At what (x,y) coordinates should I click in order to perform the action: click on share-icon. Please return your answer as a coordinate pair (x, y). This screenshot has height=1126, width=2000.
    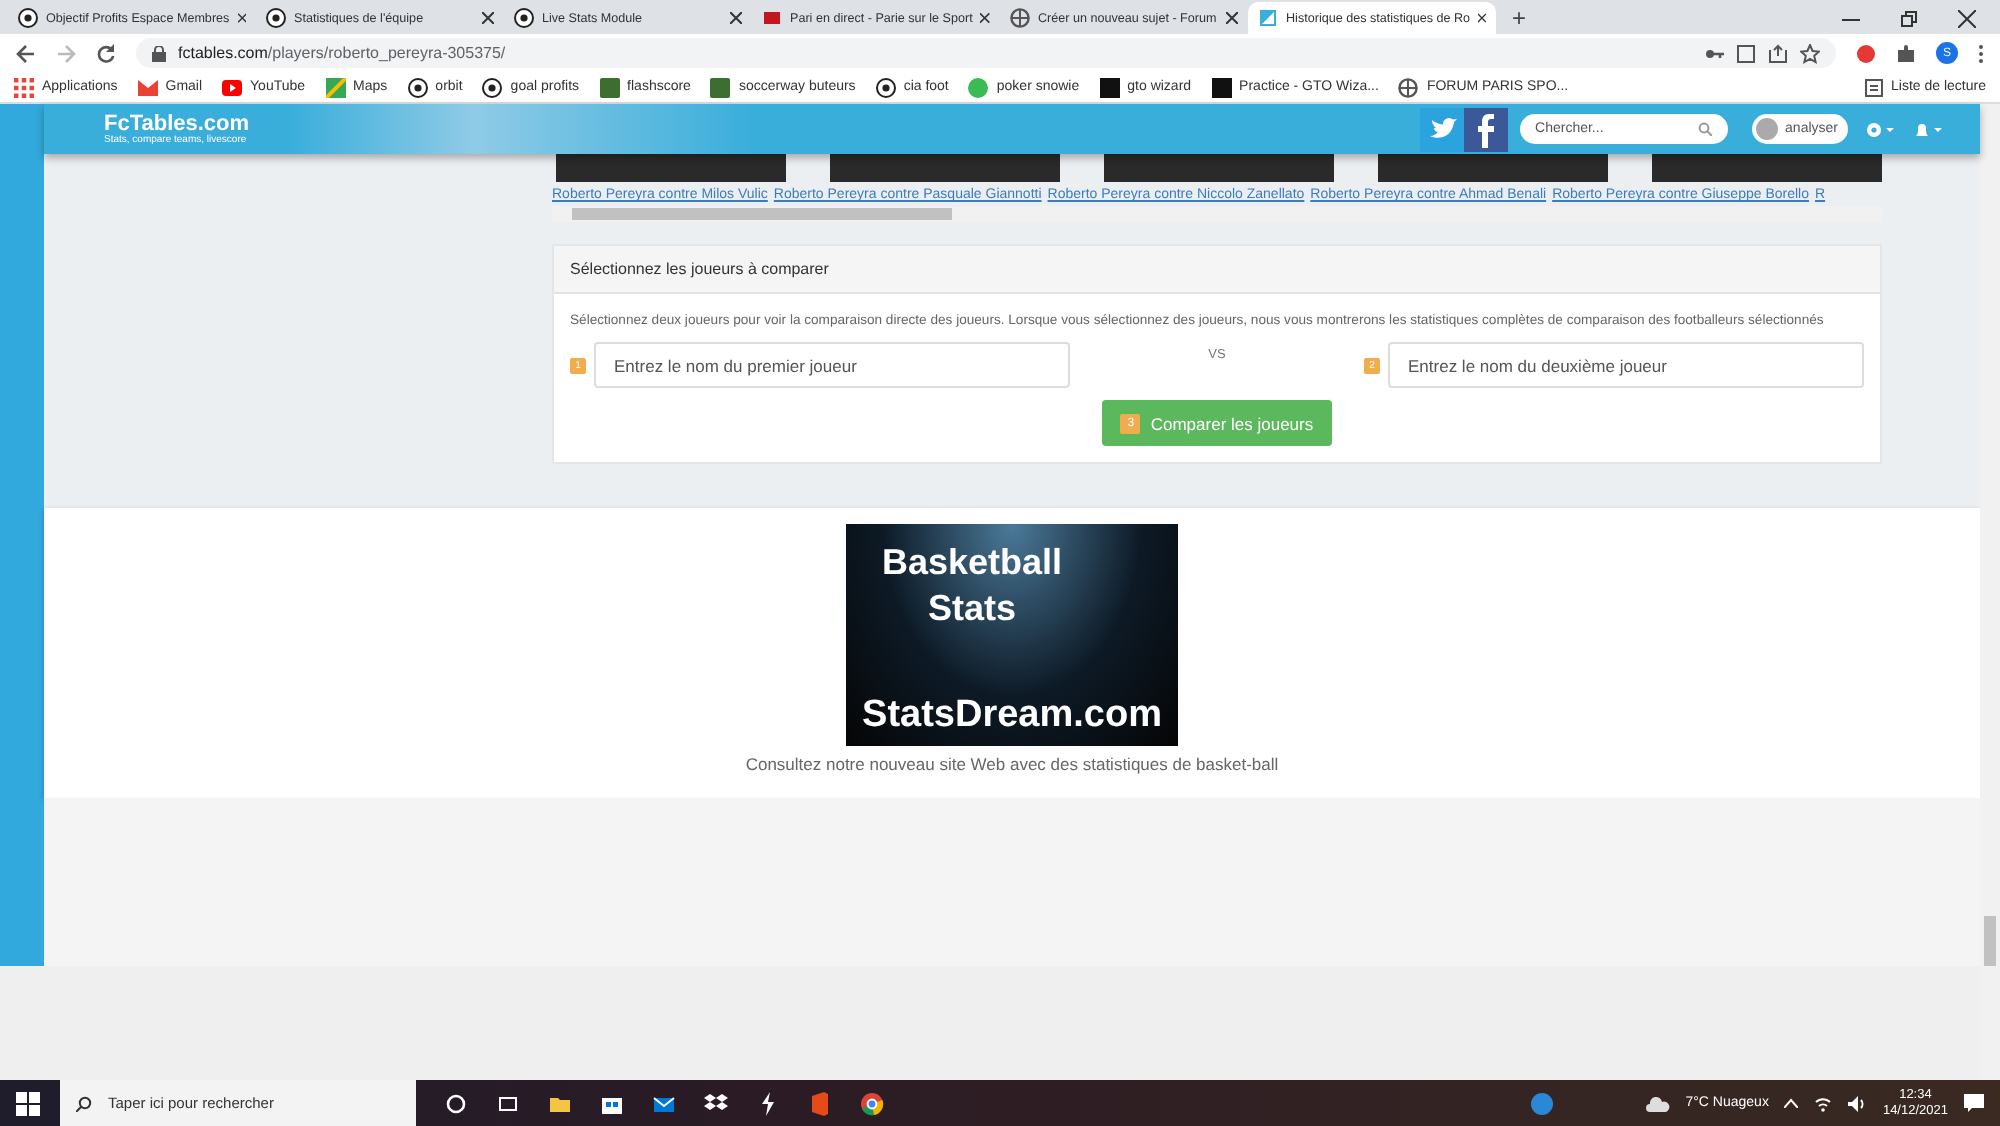
    Looking at the image, I should click on (1778, 53).